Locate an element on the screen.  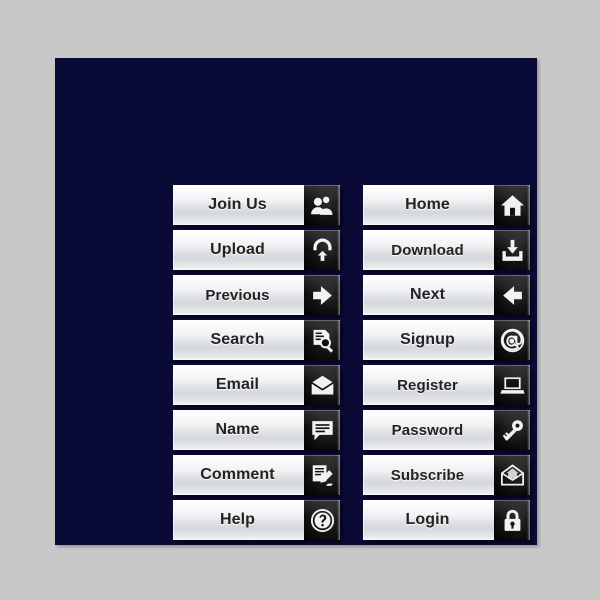
button-login: Login is located at coordinates (446, 520).